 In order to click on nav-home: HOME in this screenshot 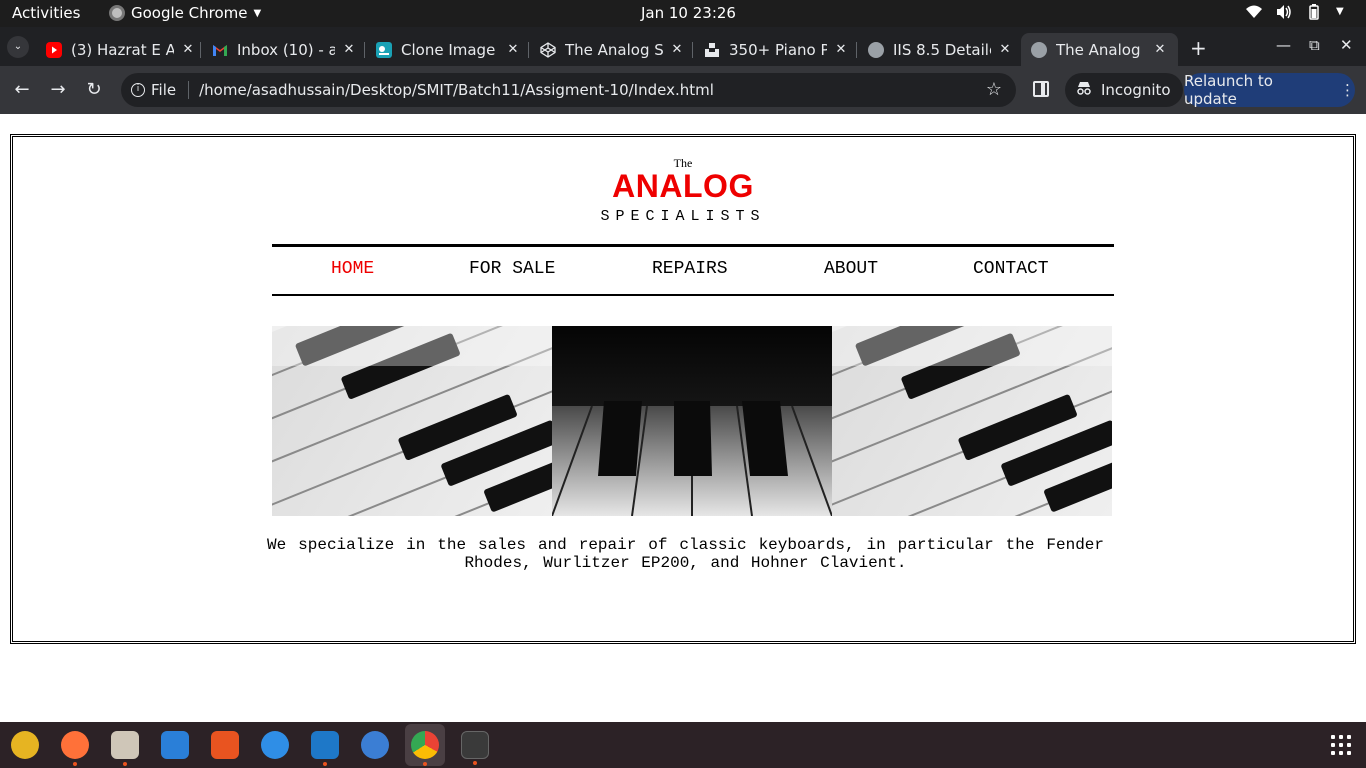, I will do `click(352, 269)`.